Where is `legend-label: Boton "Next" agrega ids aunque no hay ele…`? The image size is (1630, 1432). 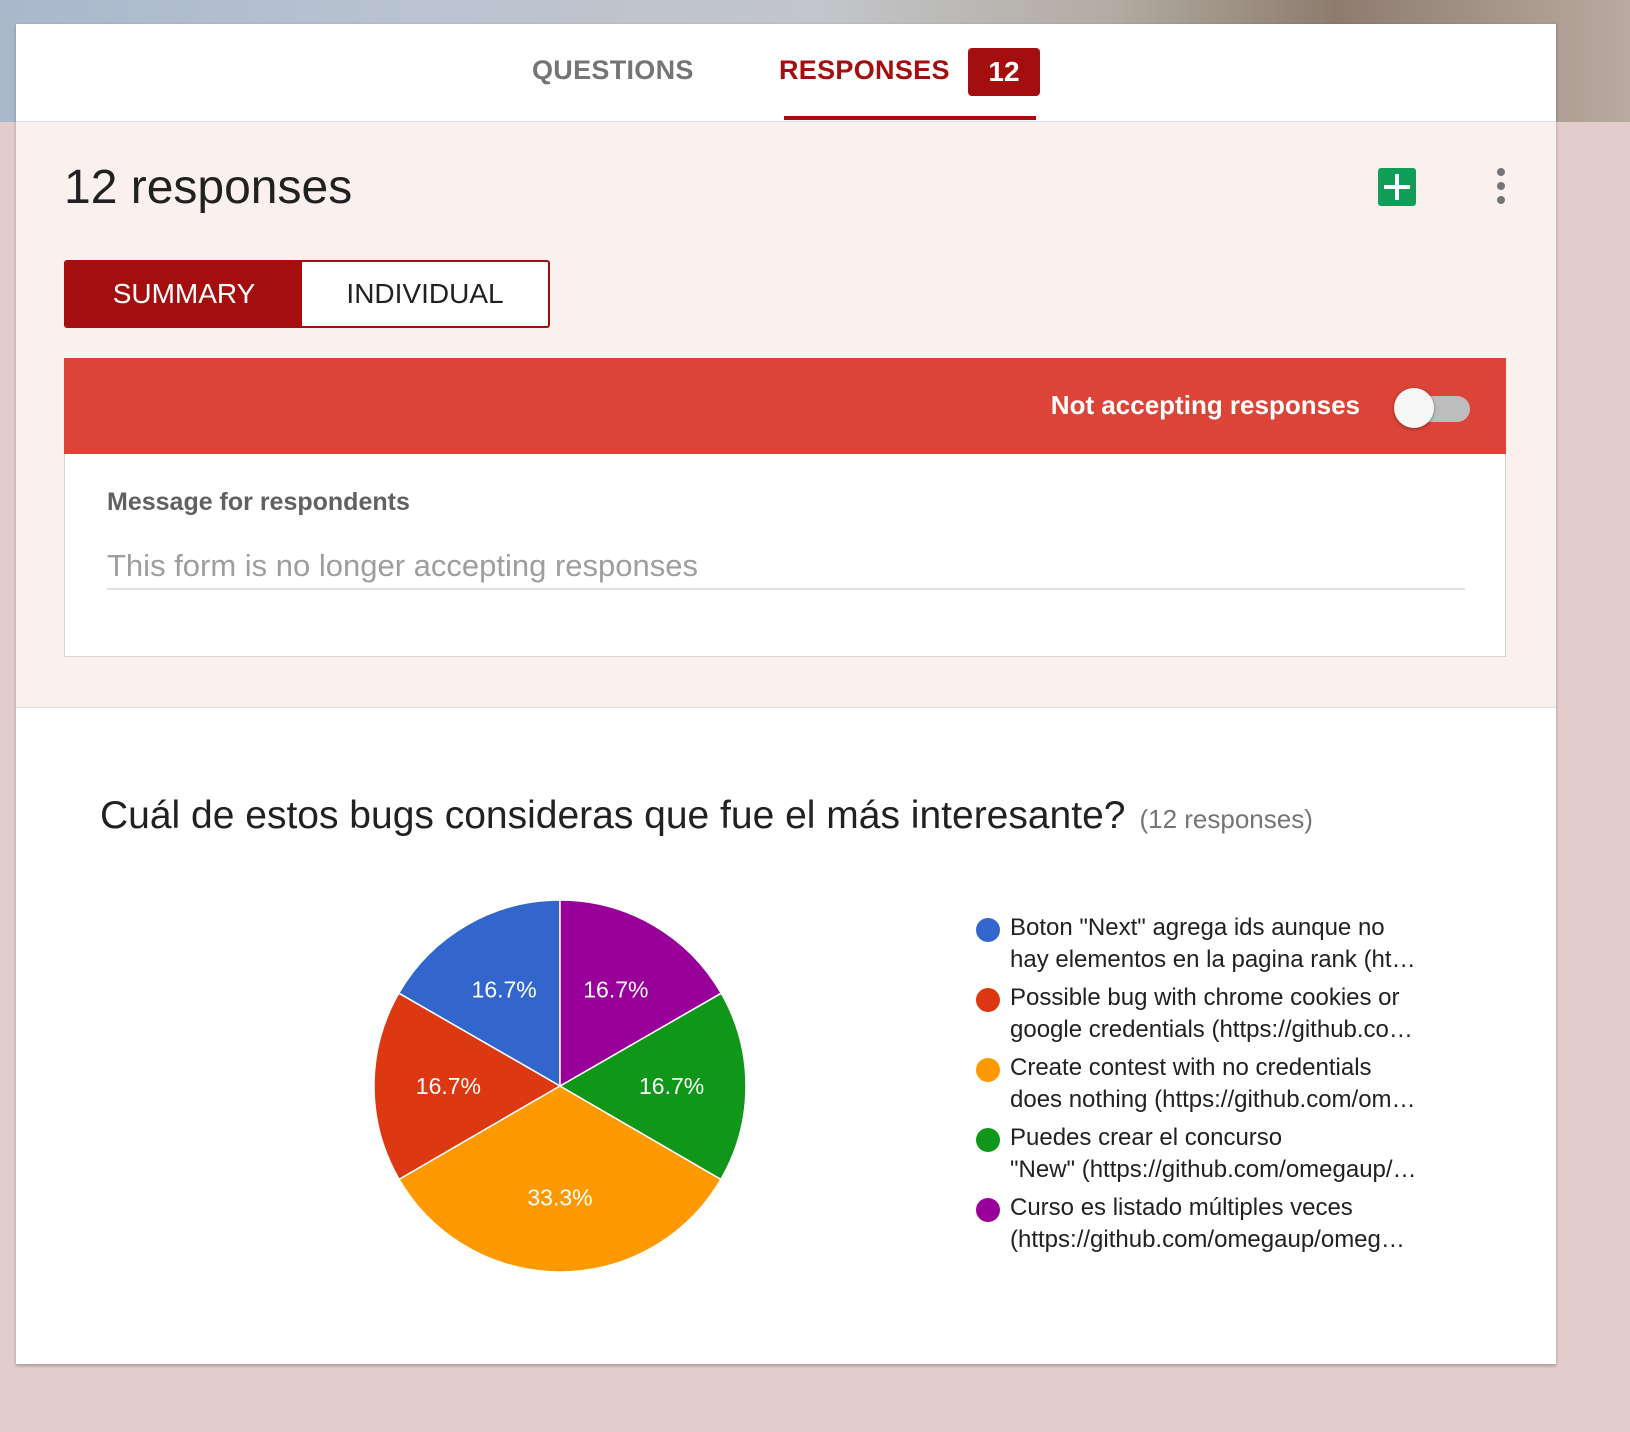 legend-label: Boton "Next" agrega ids aunque no hay ele… is located at coordinates (1215, 944).